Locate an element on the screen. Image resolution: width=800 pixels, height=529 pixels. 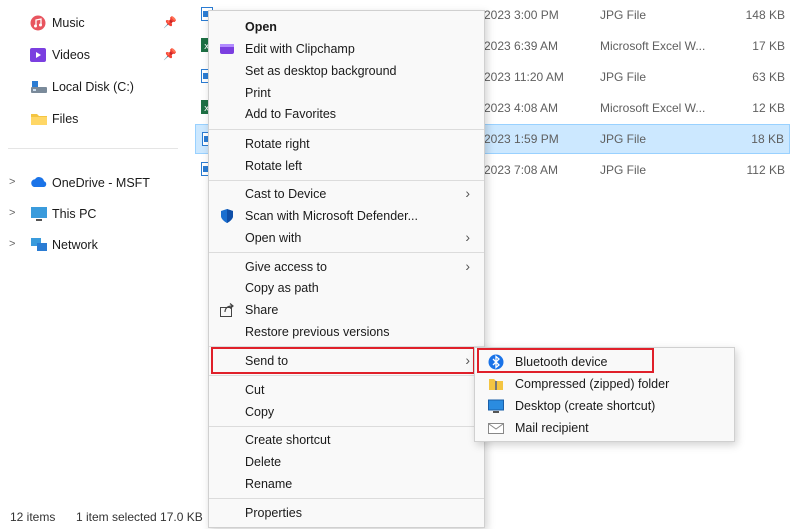
menu-item-rotate-left: Rotate left is located at coordinates (346, 166).